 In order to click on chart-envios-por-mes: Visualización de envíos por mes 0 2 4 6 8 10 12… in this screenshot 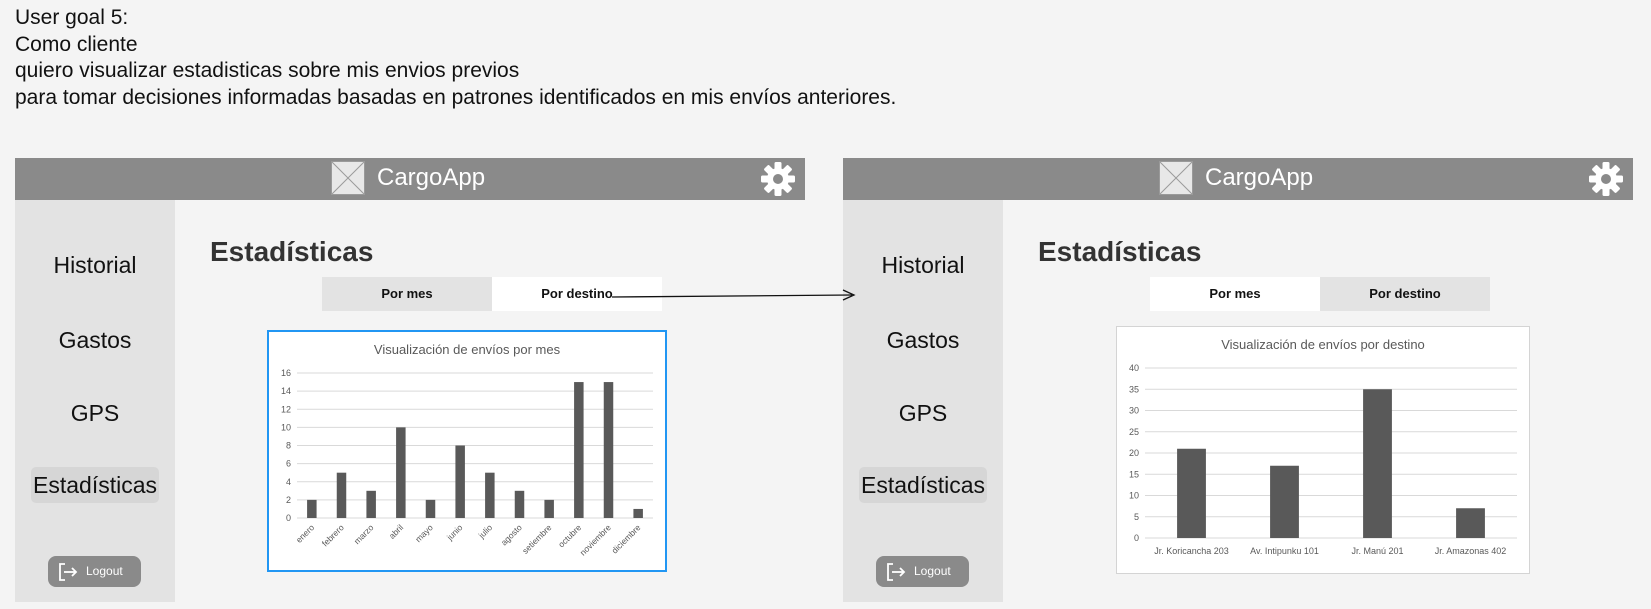, I will do `click(467, 451)`.